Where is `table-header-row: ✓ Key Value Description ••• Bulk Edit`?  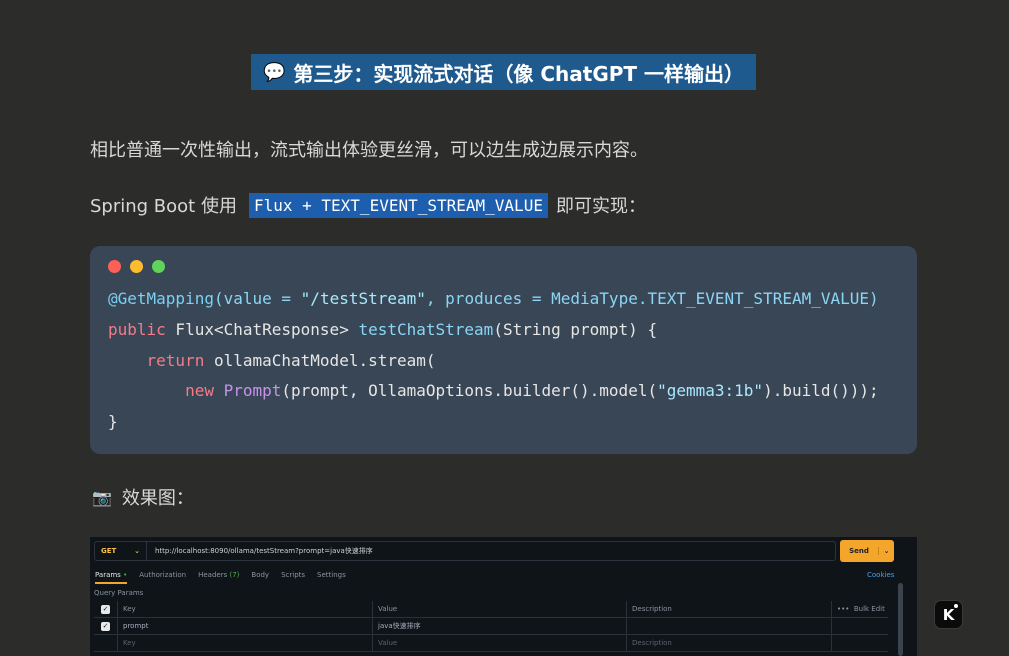
table-header-row: ✓ Key Value Description ••• Bulk Edit is located at coordinates (491, 609).